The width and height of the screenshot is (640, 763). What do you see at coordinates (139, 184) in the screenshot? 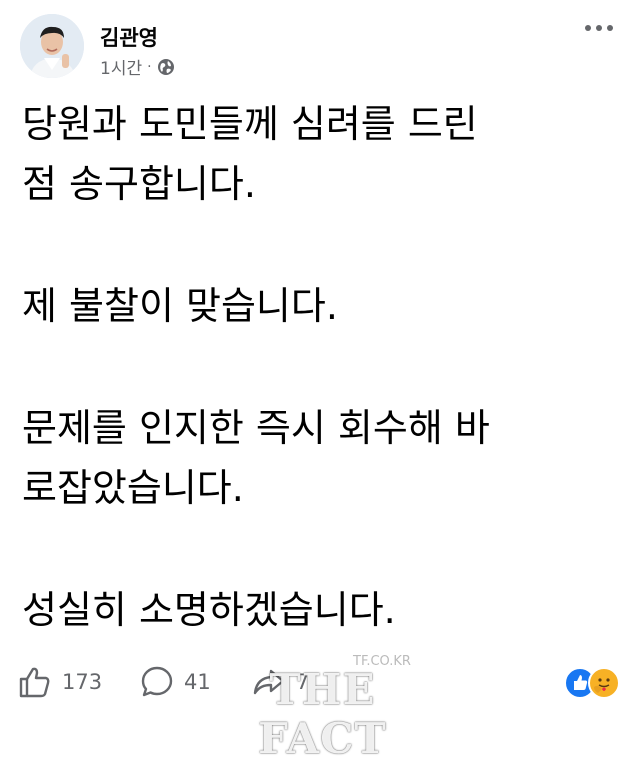
I see `post-line: 점 송구합니다.` at bounding box center [139, 184].